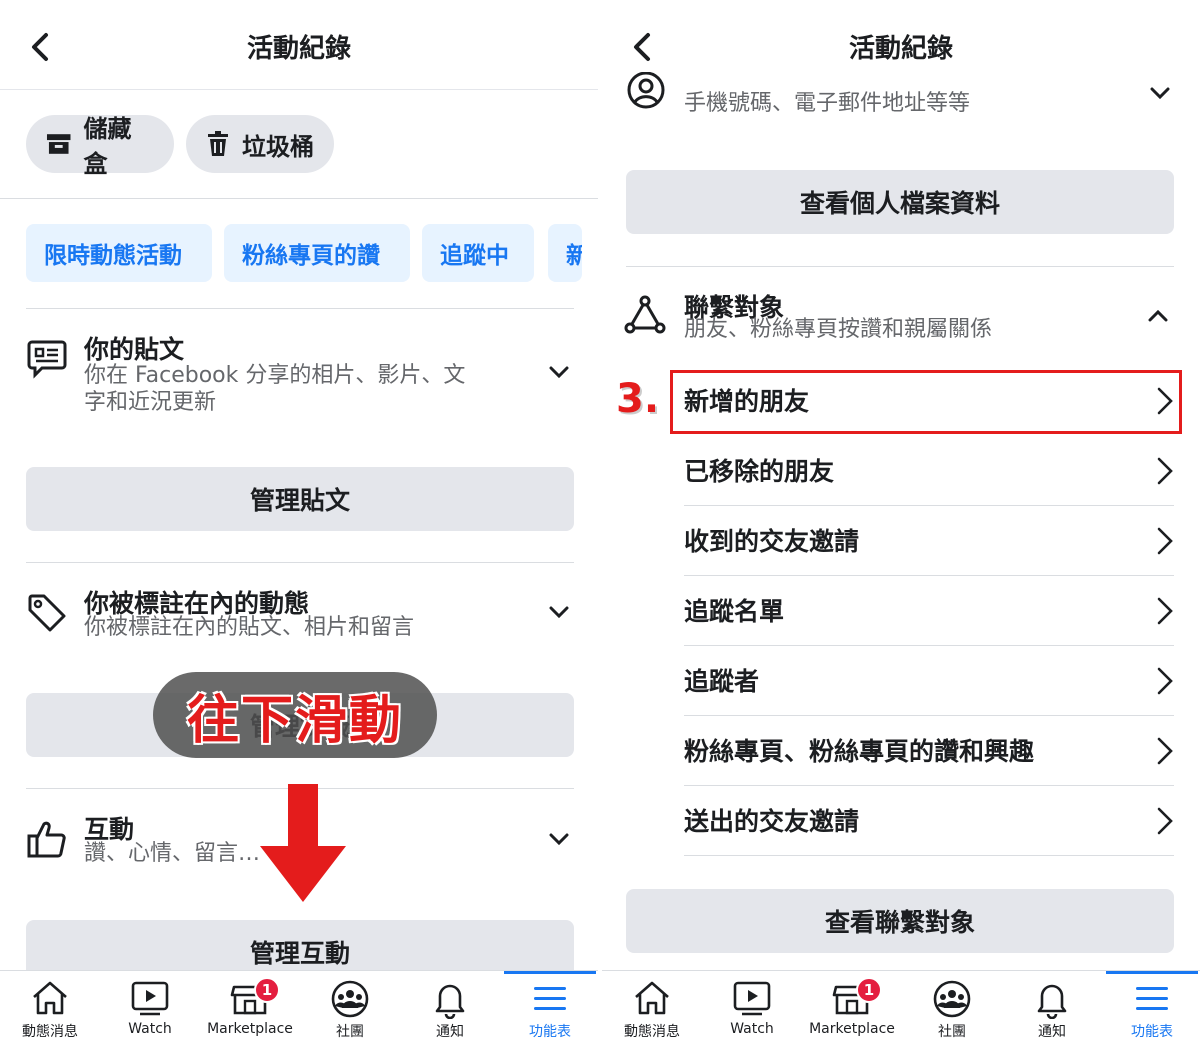  Describe the element at coordinates (275, 375) in the screenshot. I see `posts-subtitle-1: 你在 Facebook 分享的相片、影片、文` at that location.